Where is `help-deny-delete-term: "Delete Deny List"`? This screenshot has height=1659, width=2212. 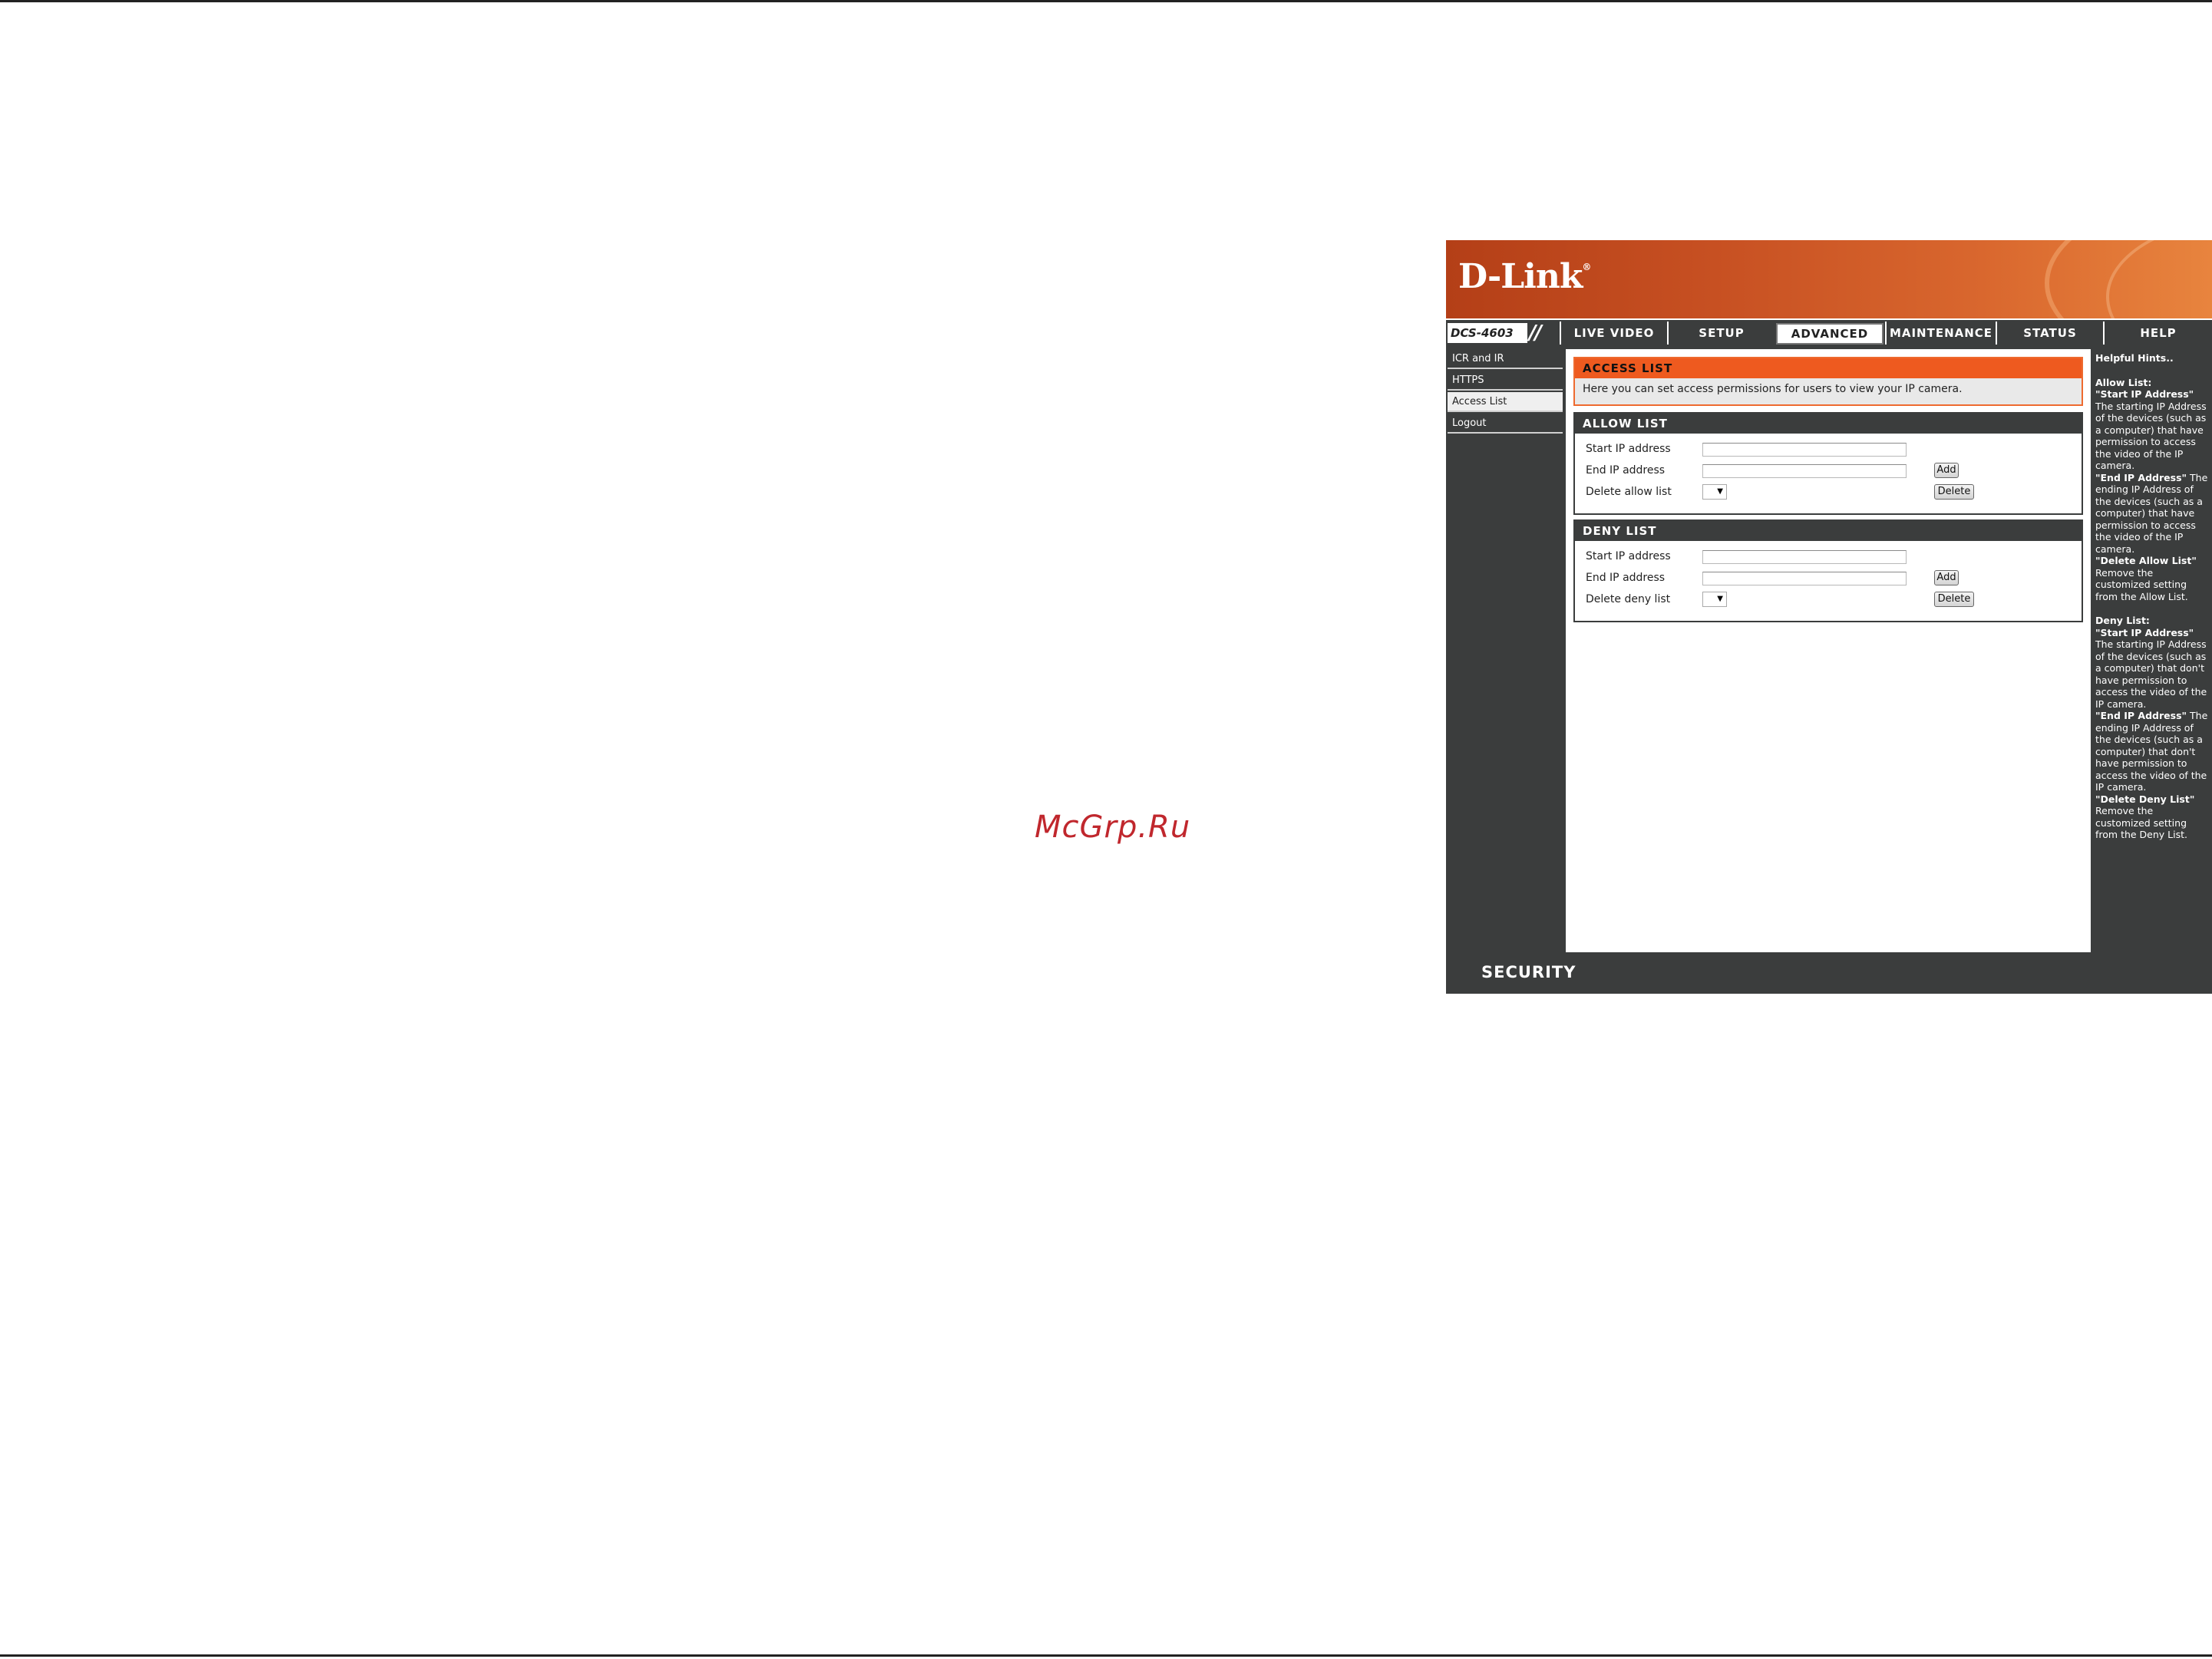 help-deny-delete-term: "Delete Deny List" is located at coordinates (2145, 799).